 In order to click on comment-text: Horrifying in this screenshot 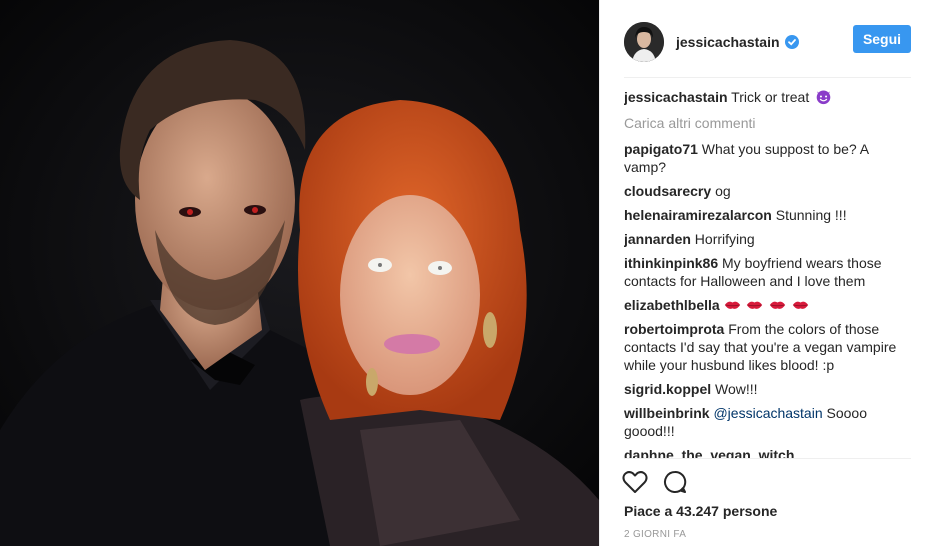, I will do `click(724, 239)`.